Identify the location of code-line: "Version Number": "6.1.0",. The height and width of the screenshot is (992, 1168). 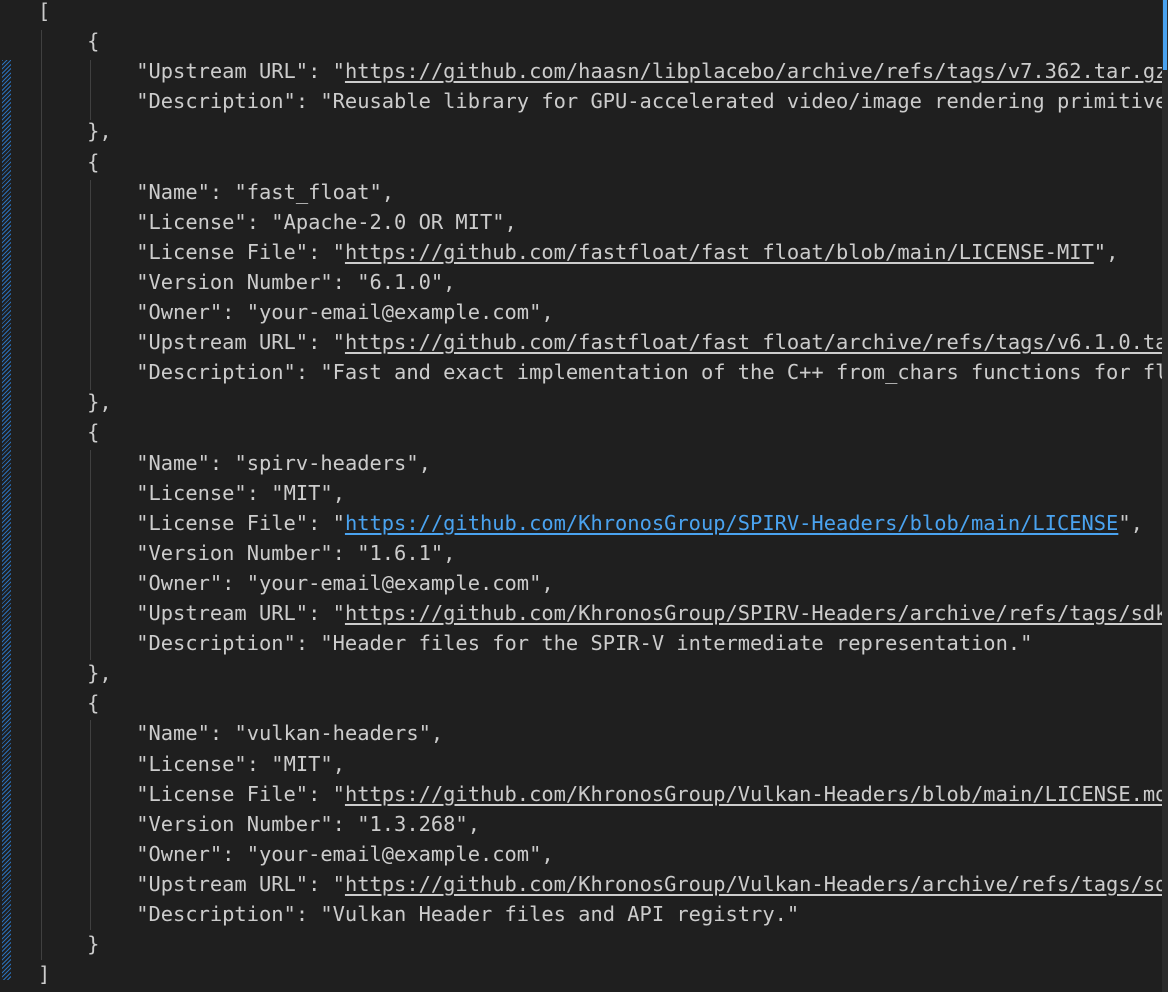
(246, 282).